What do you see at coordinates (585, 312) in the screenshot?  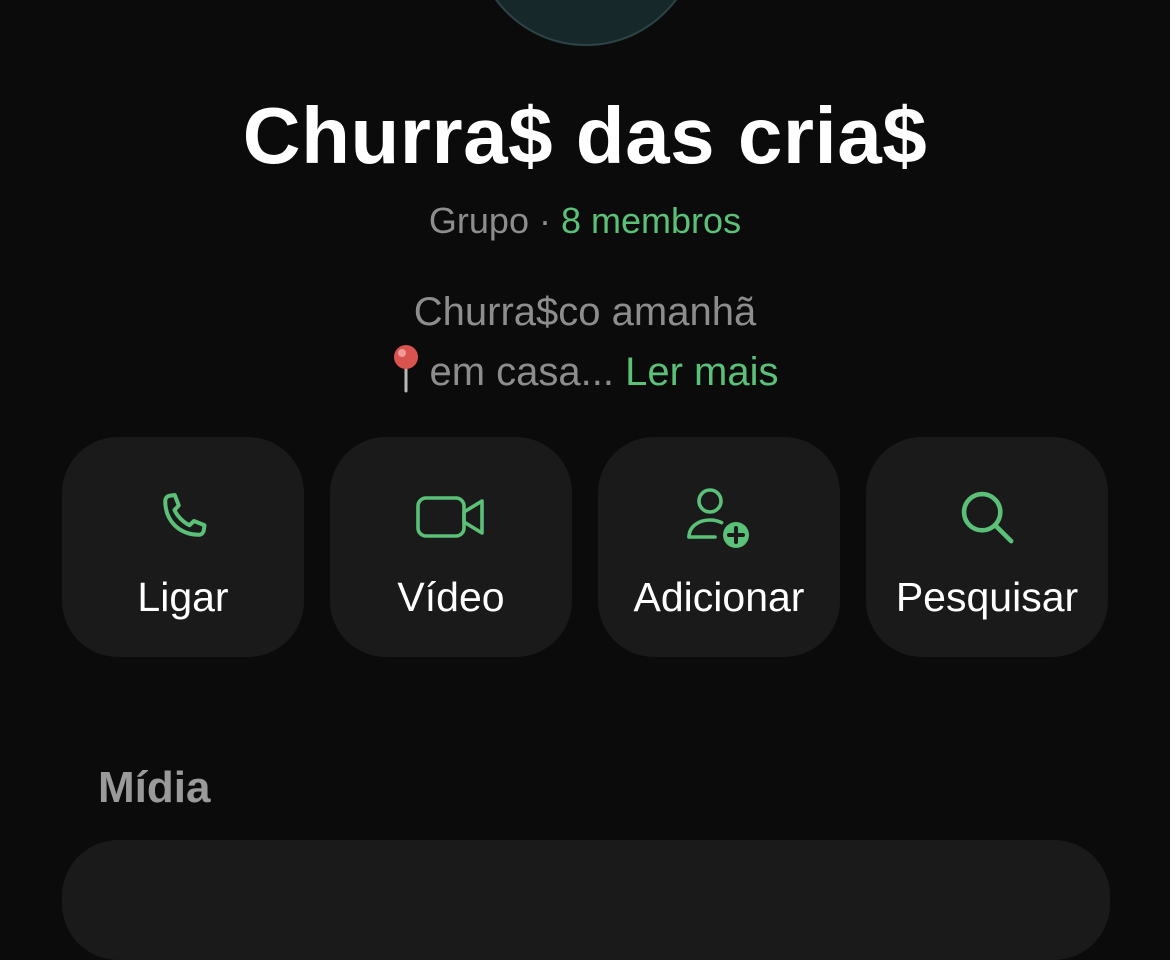 I see `description-line-1: Churra$co amanhã` at bounding box center [585, 312].